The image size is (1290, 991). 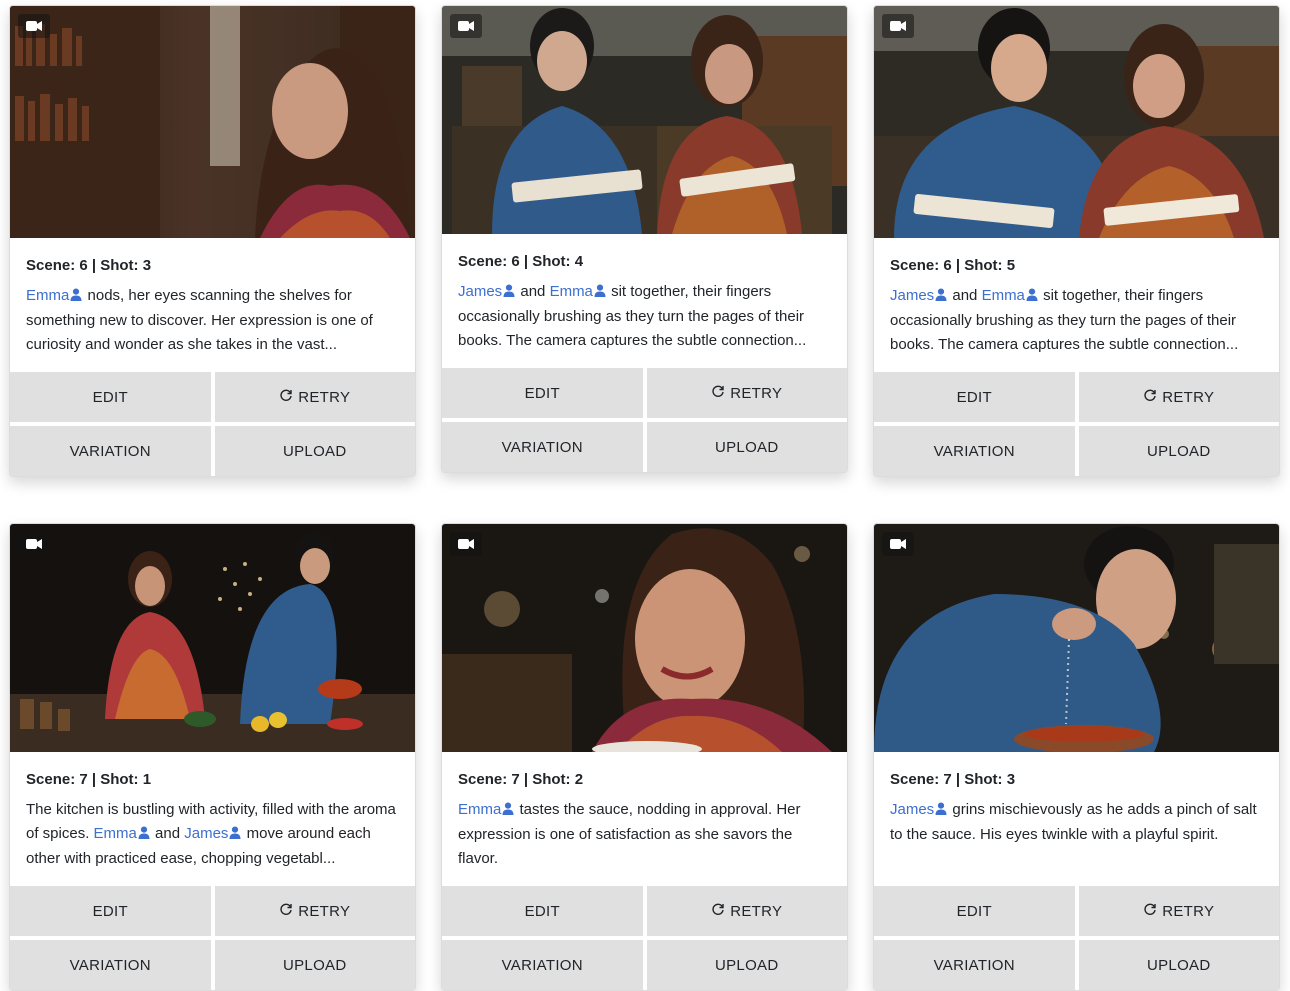 I want to click on library-woman-image, so click(x=212, y=122).